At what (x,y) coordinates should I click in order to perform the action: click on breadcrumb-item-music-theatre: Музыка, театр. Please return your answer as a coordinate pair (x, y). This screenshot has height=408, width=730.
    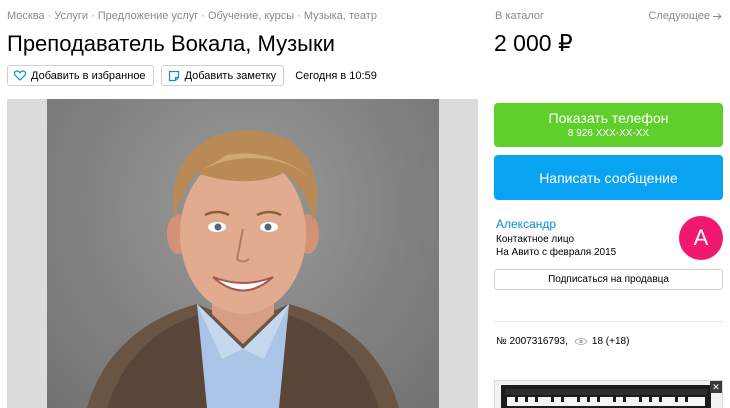
    Looking at the image, I should click on (340, 16).